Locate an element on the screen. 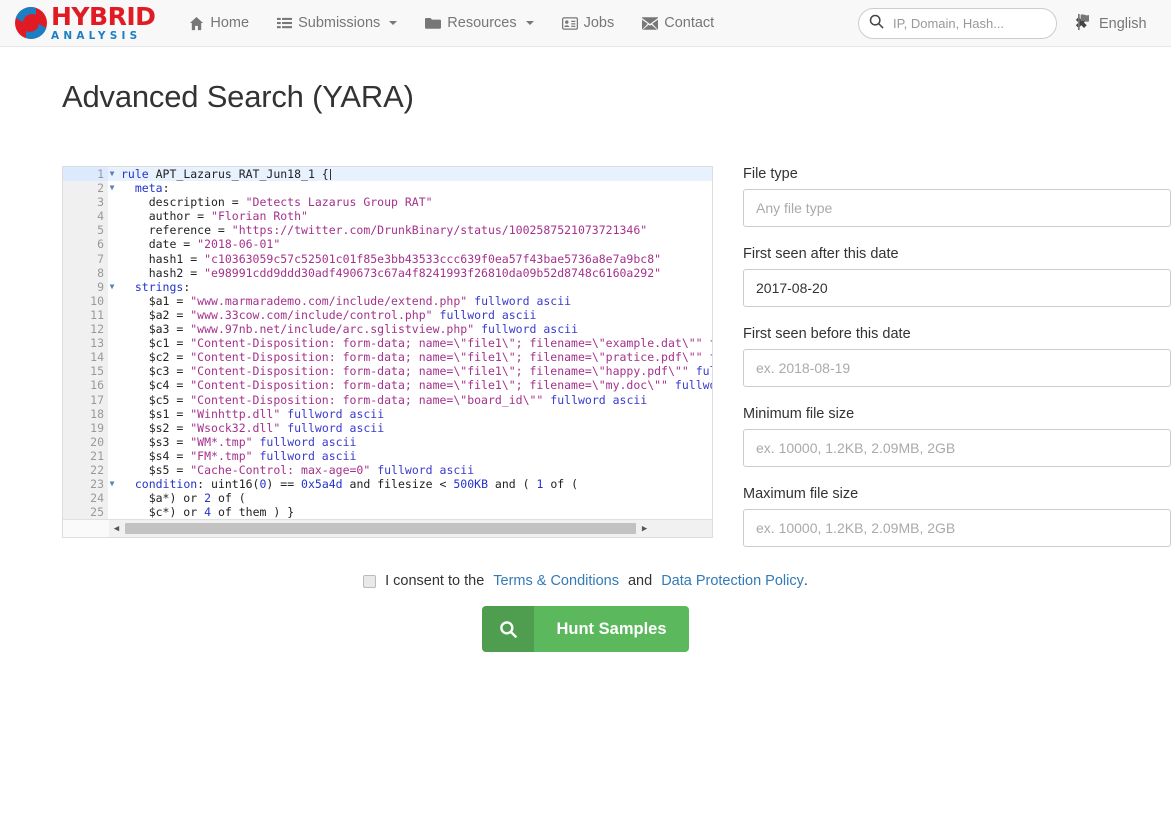 The width and height of the screenshot is (1171, 831). code-line: 1 ▼ rule APT_Lazarus_RAT_Jun18_1 { is located at coordinates (387, 174).